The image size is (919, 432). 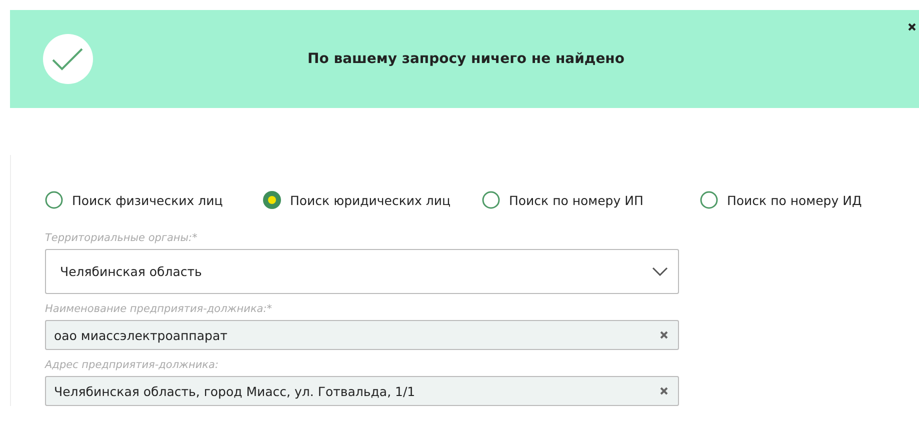 What do you see at coordinates (660, 271) in the screenshot?
I see `chevron-down-icon` at bounding box center [660, 271].